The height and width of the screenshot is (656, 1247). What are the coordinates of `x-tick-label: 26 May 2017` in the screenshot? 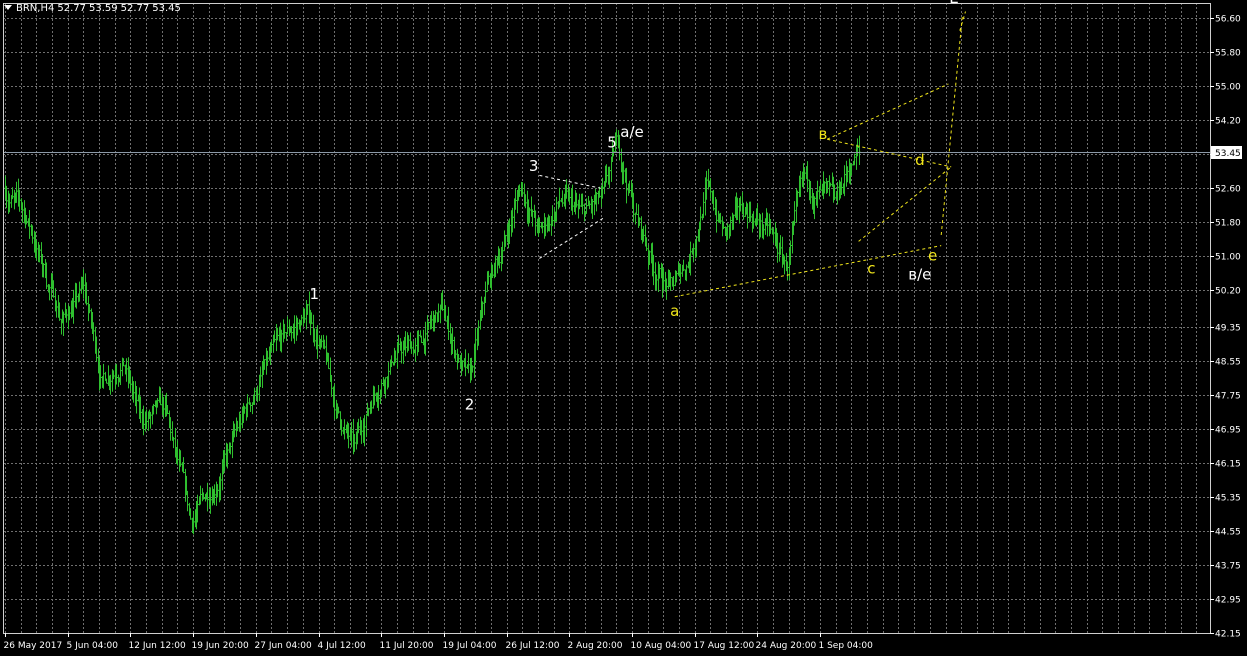 It's located at (33, 646).